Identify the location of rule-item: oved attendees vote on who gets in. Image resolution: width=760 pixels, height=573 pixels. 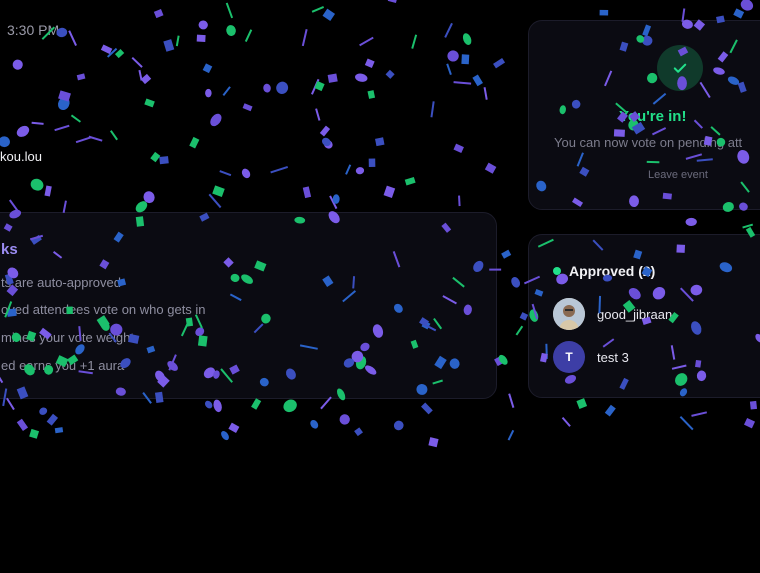
(103, 309).